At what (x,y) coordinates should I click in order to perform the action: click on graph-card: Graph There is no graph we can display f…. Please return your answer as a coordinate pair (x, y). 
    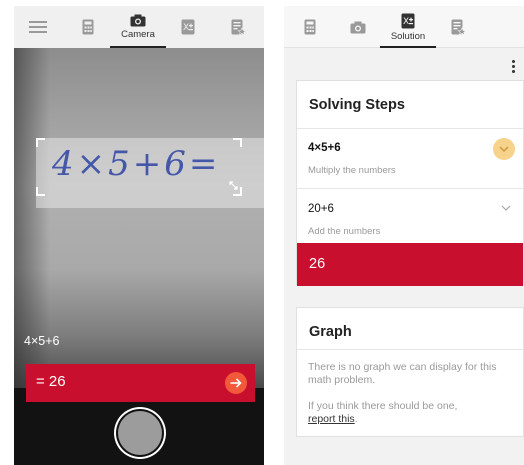
    Looking at the image, I should click on (410, 372).